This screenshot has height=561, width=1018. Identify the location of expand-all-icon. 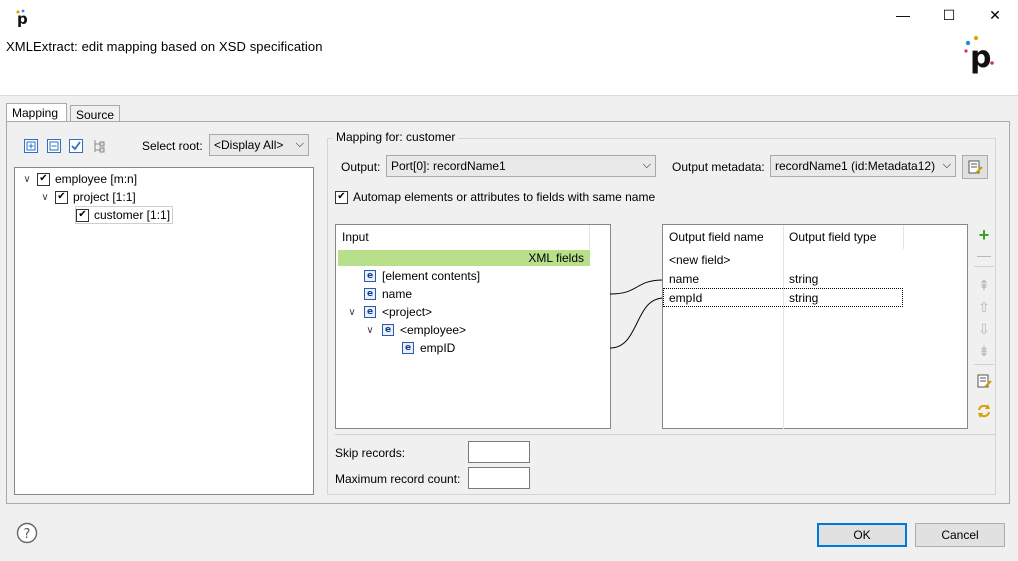
(31, 146).